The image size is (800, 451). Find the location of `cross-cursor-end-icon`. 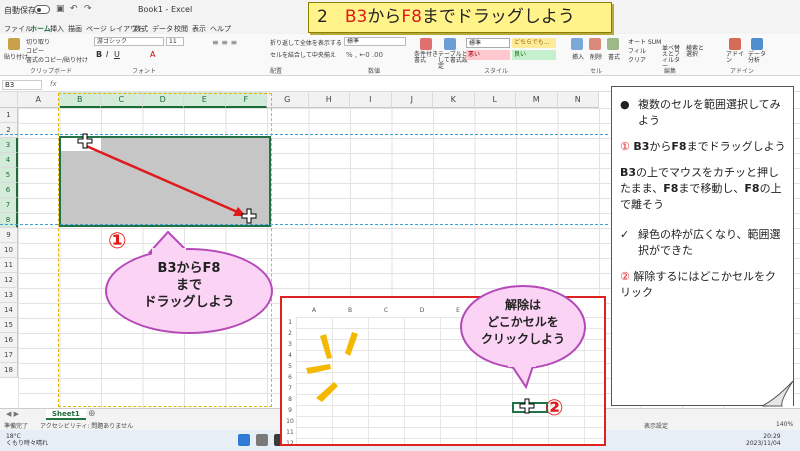

cross-cursor-end-icon is located at coordinates (249, 216).